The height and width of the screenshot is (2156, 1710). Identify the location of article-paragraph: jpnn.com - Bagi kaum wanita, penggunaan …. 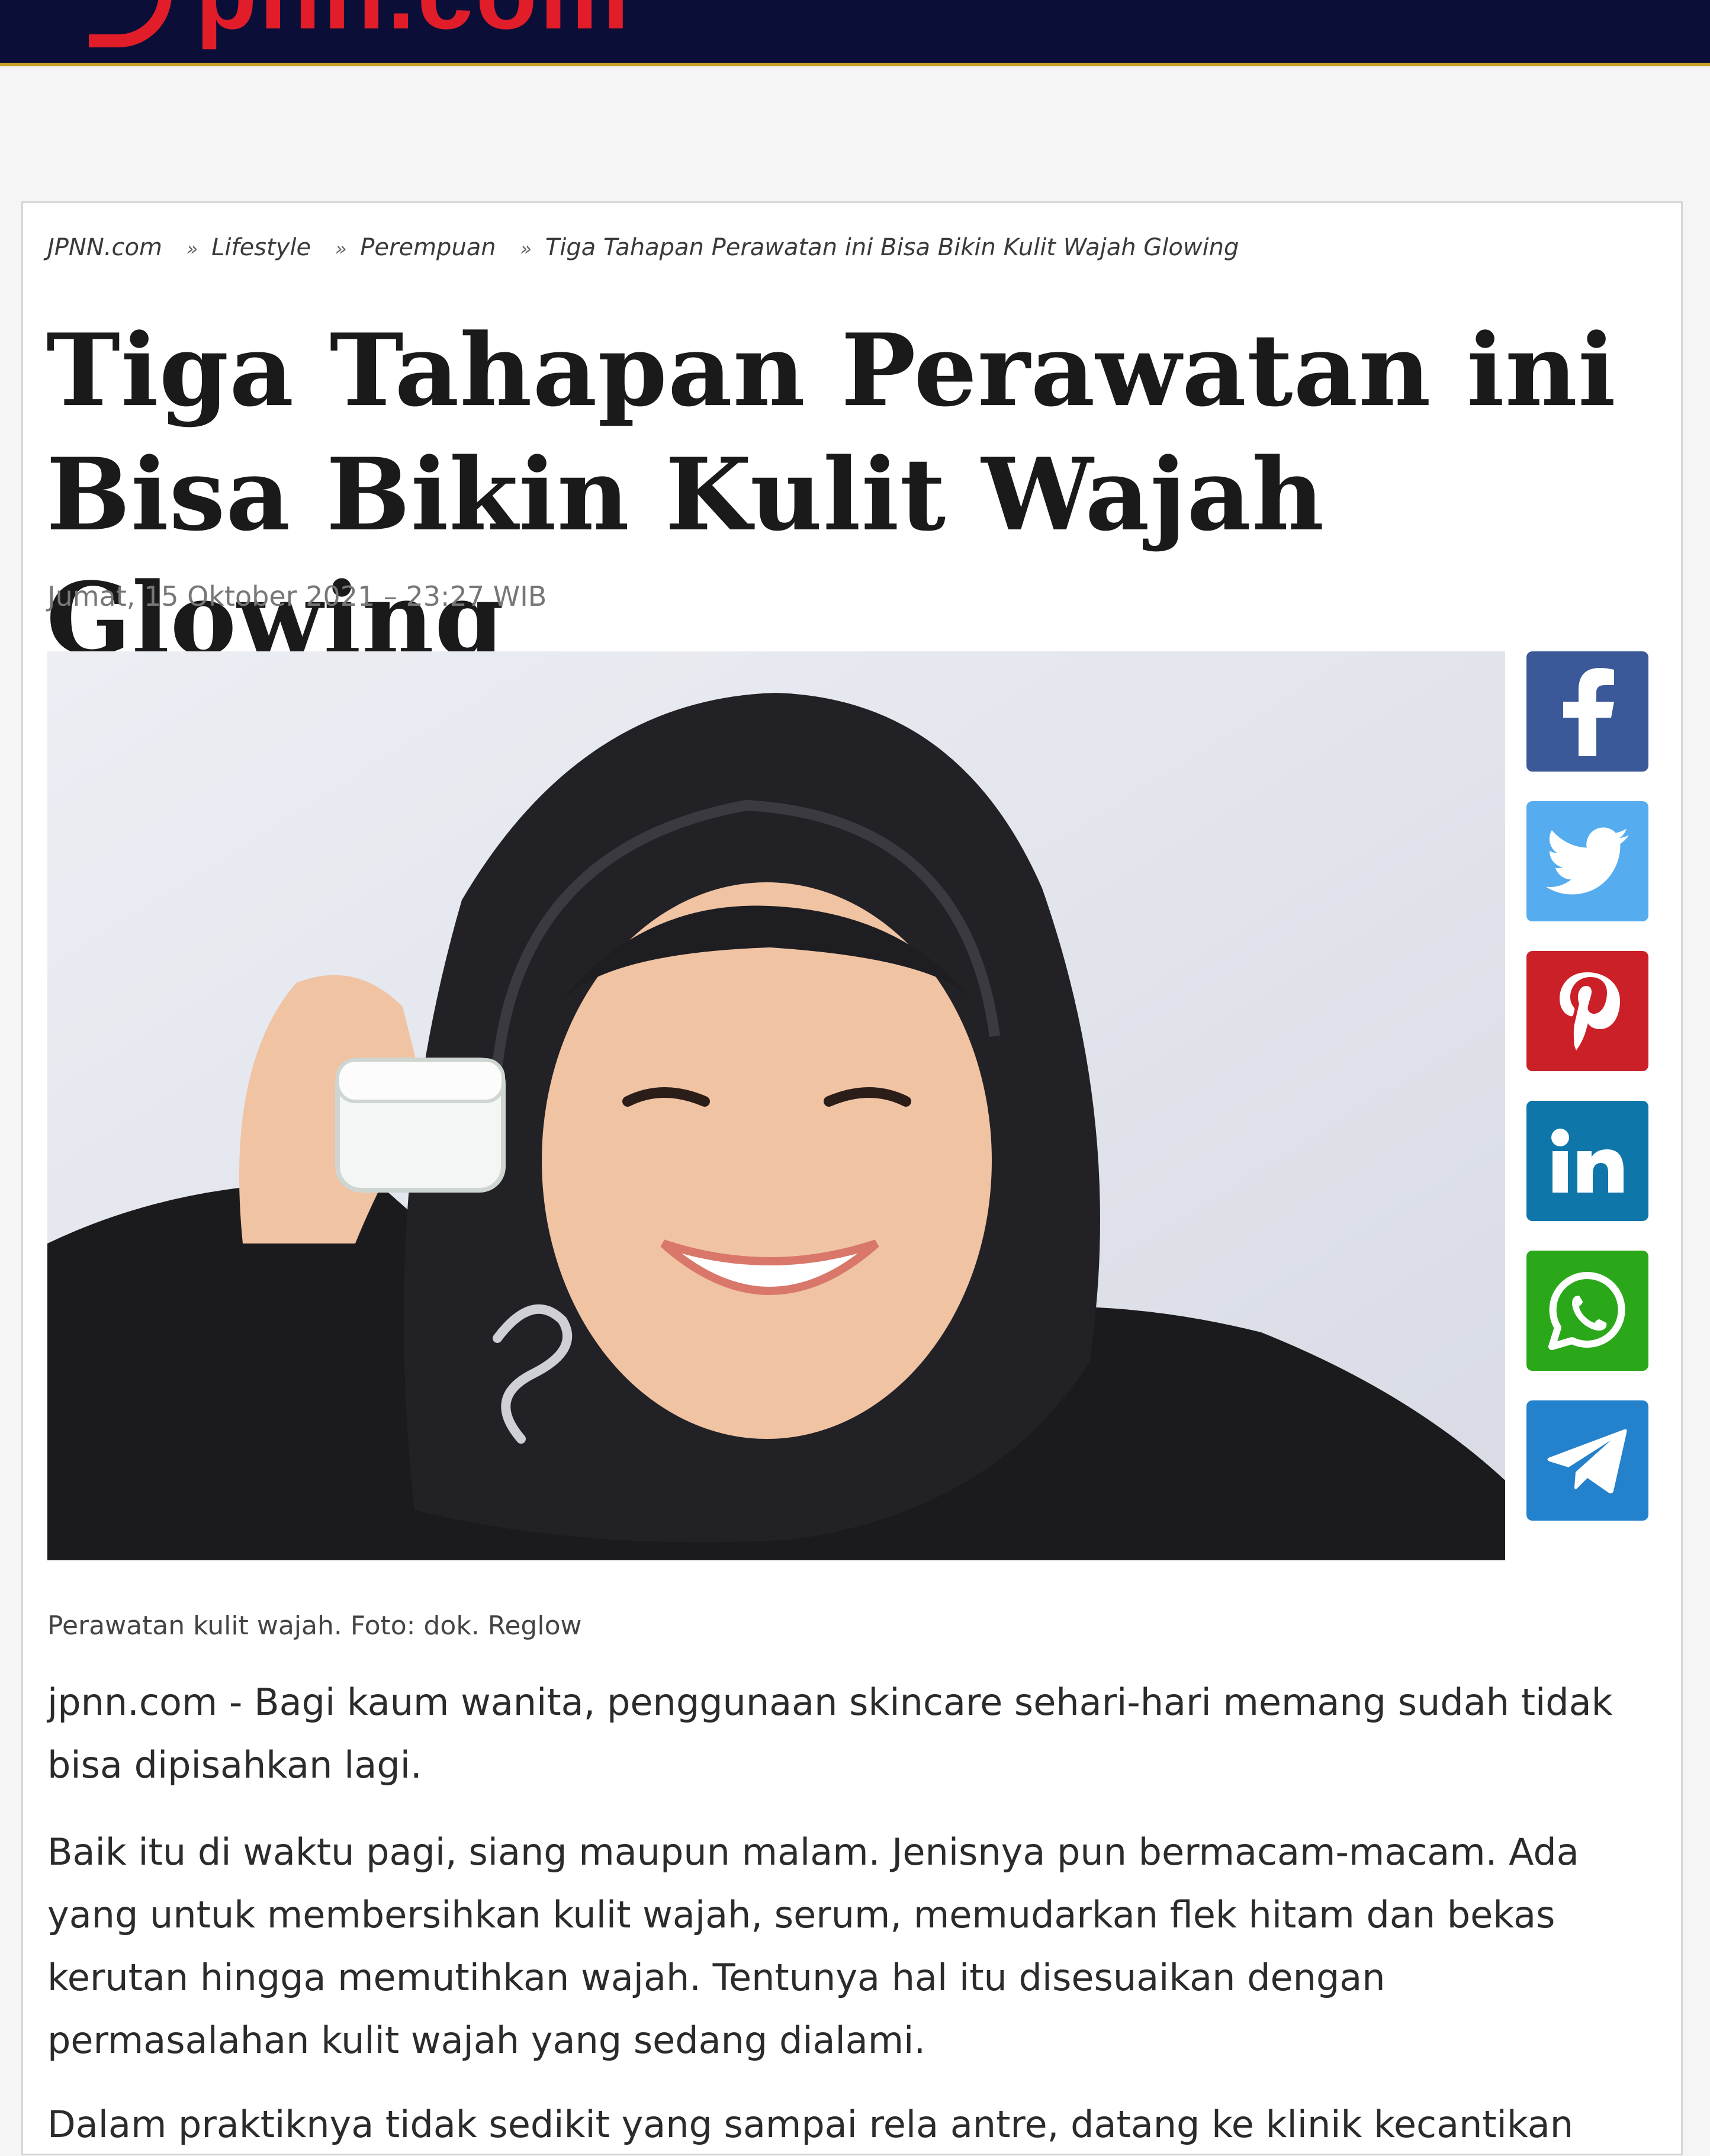
(830, 1734).